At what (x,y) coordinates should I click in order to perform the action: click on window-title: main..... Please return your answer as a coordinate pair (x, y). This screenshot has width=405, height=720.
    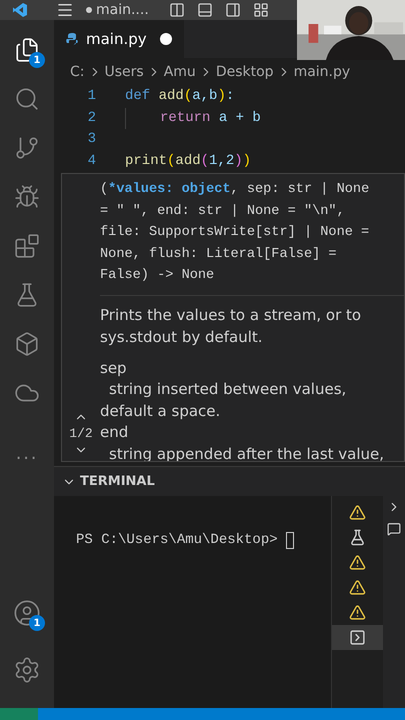
    Looking at the image, I should click on (117, 10).